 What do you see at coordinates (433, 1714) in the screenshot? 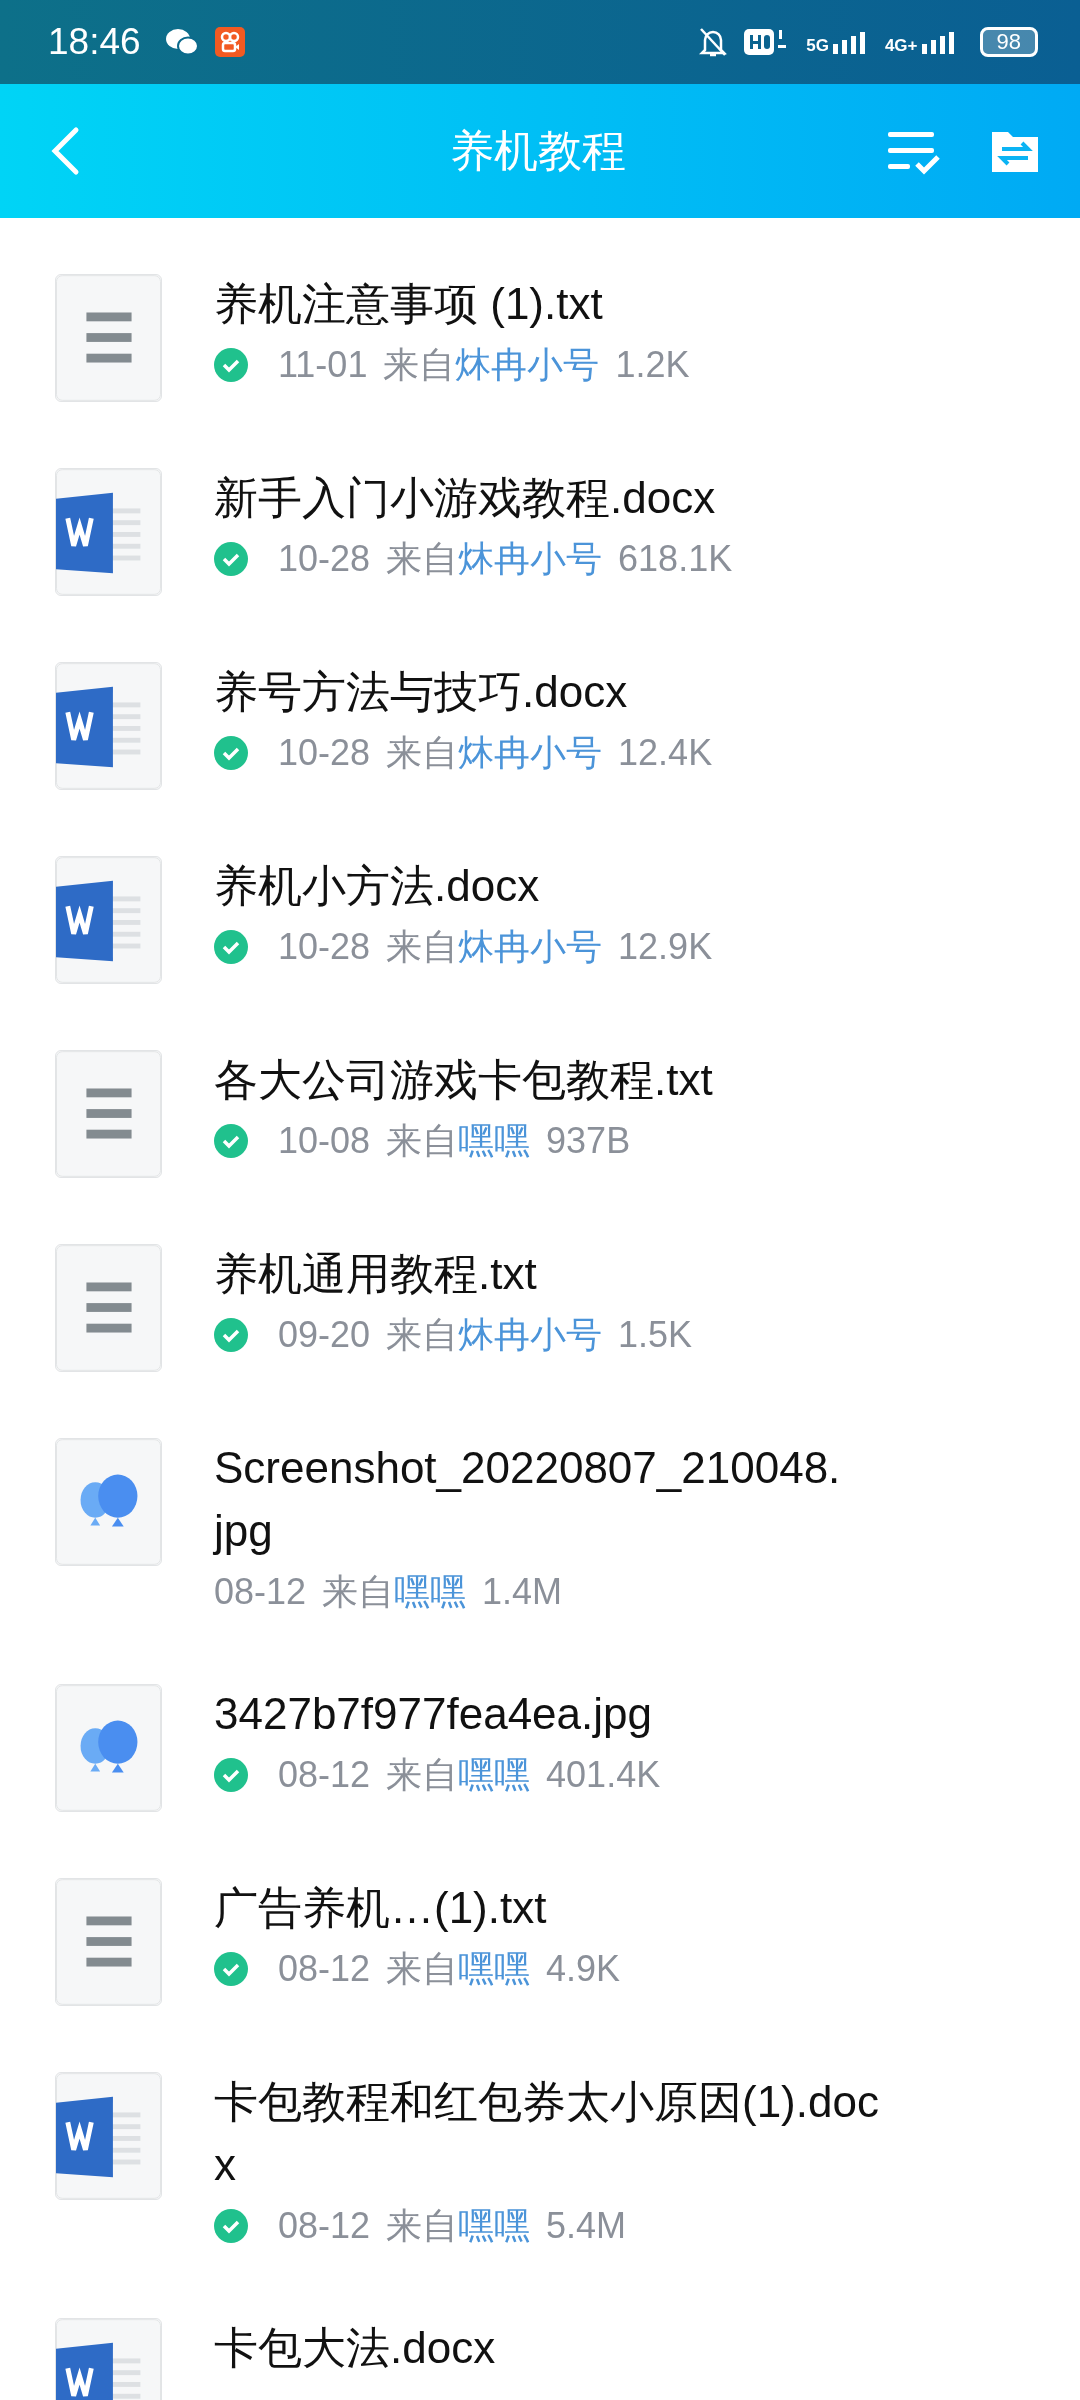
I see `file-name: 3427b7f977fea4ea.jpg` at bounding box center [433, 1714].